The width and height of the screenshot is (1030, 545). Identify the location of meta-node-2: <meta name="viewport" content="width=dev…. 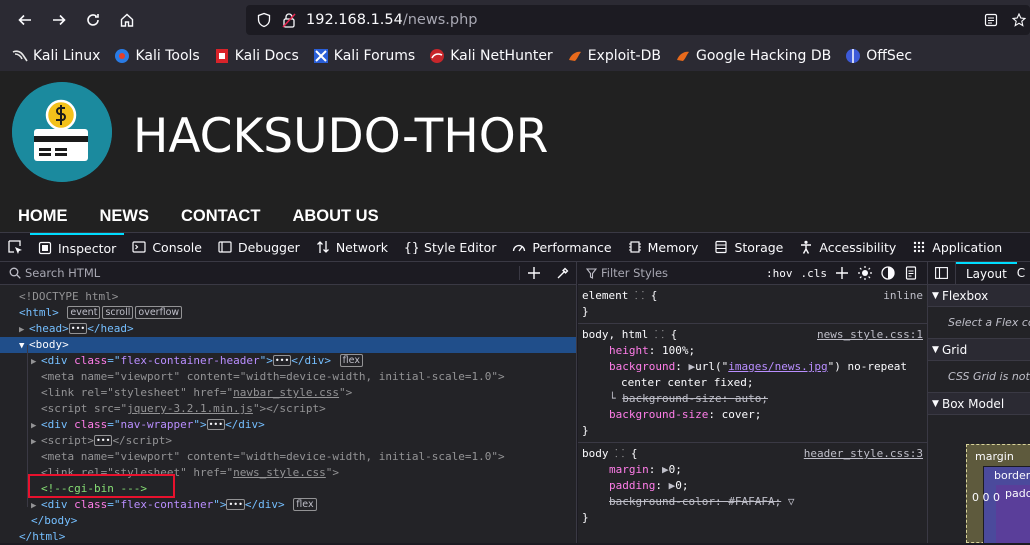
(288, 457).